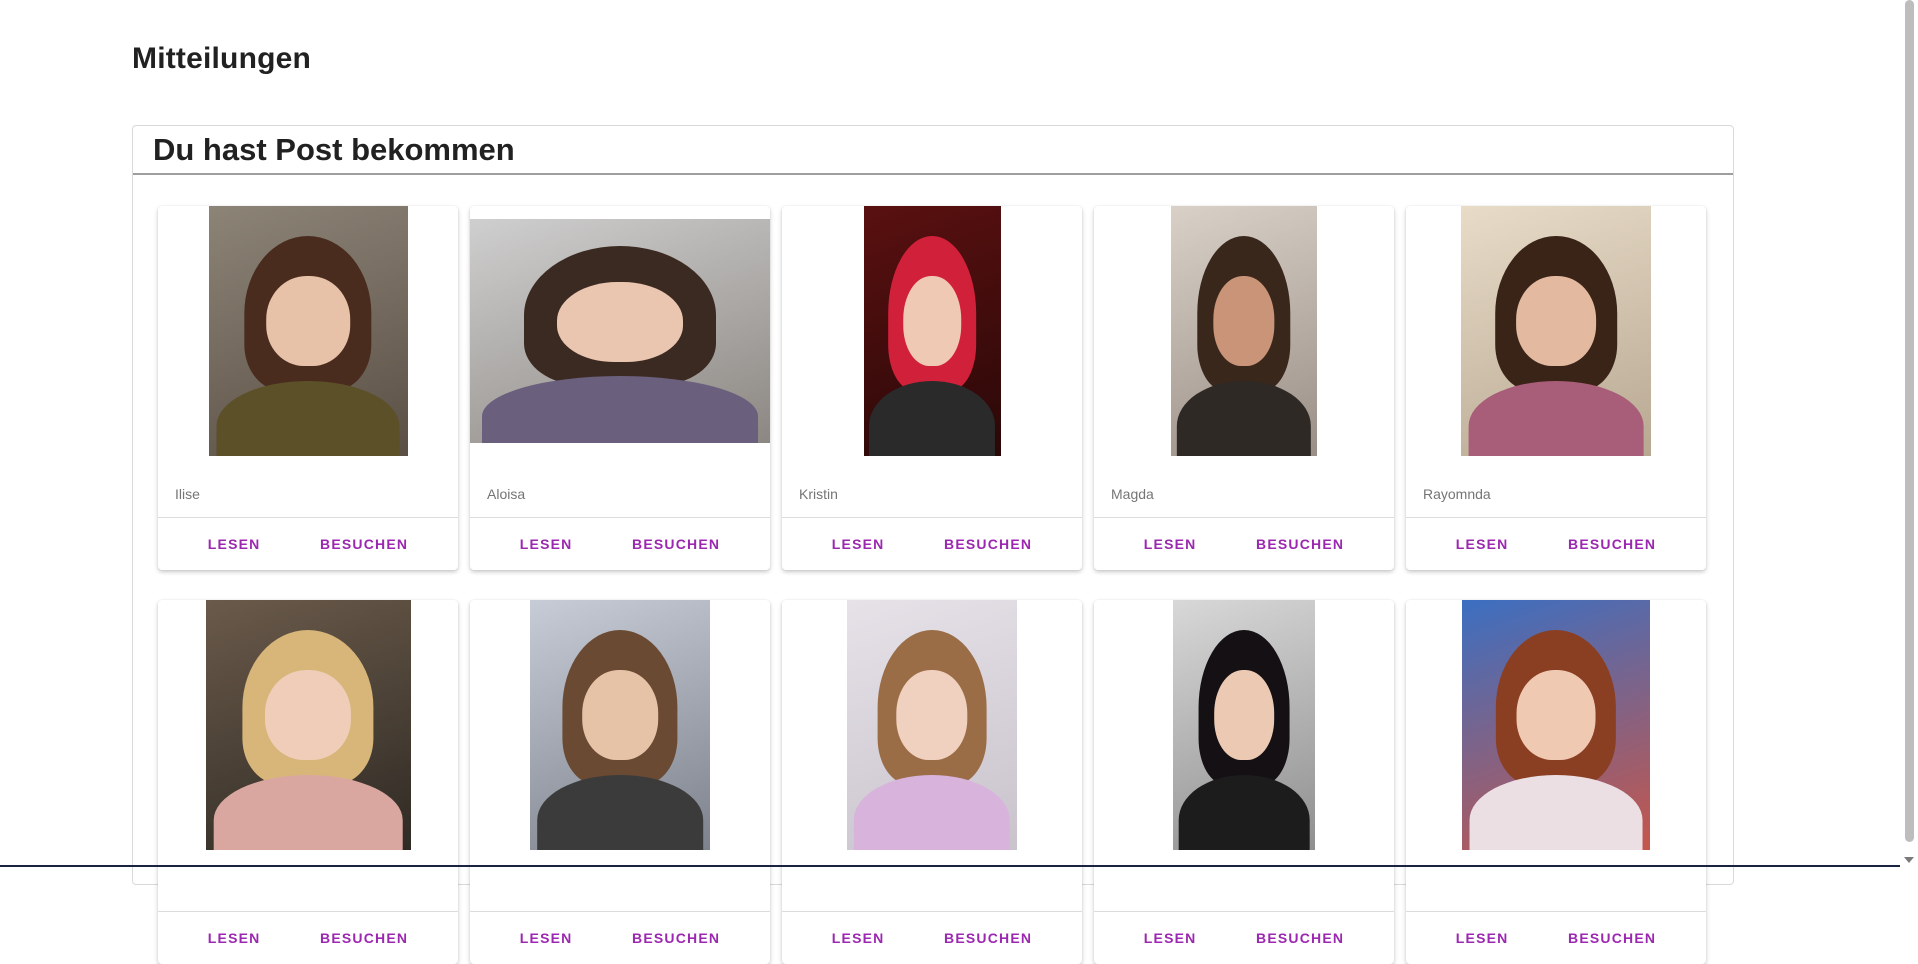  Describe the element at coordinates (506, 494) in the screenshot. I see `sender-name: Aloisa` at that location.